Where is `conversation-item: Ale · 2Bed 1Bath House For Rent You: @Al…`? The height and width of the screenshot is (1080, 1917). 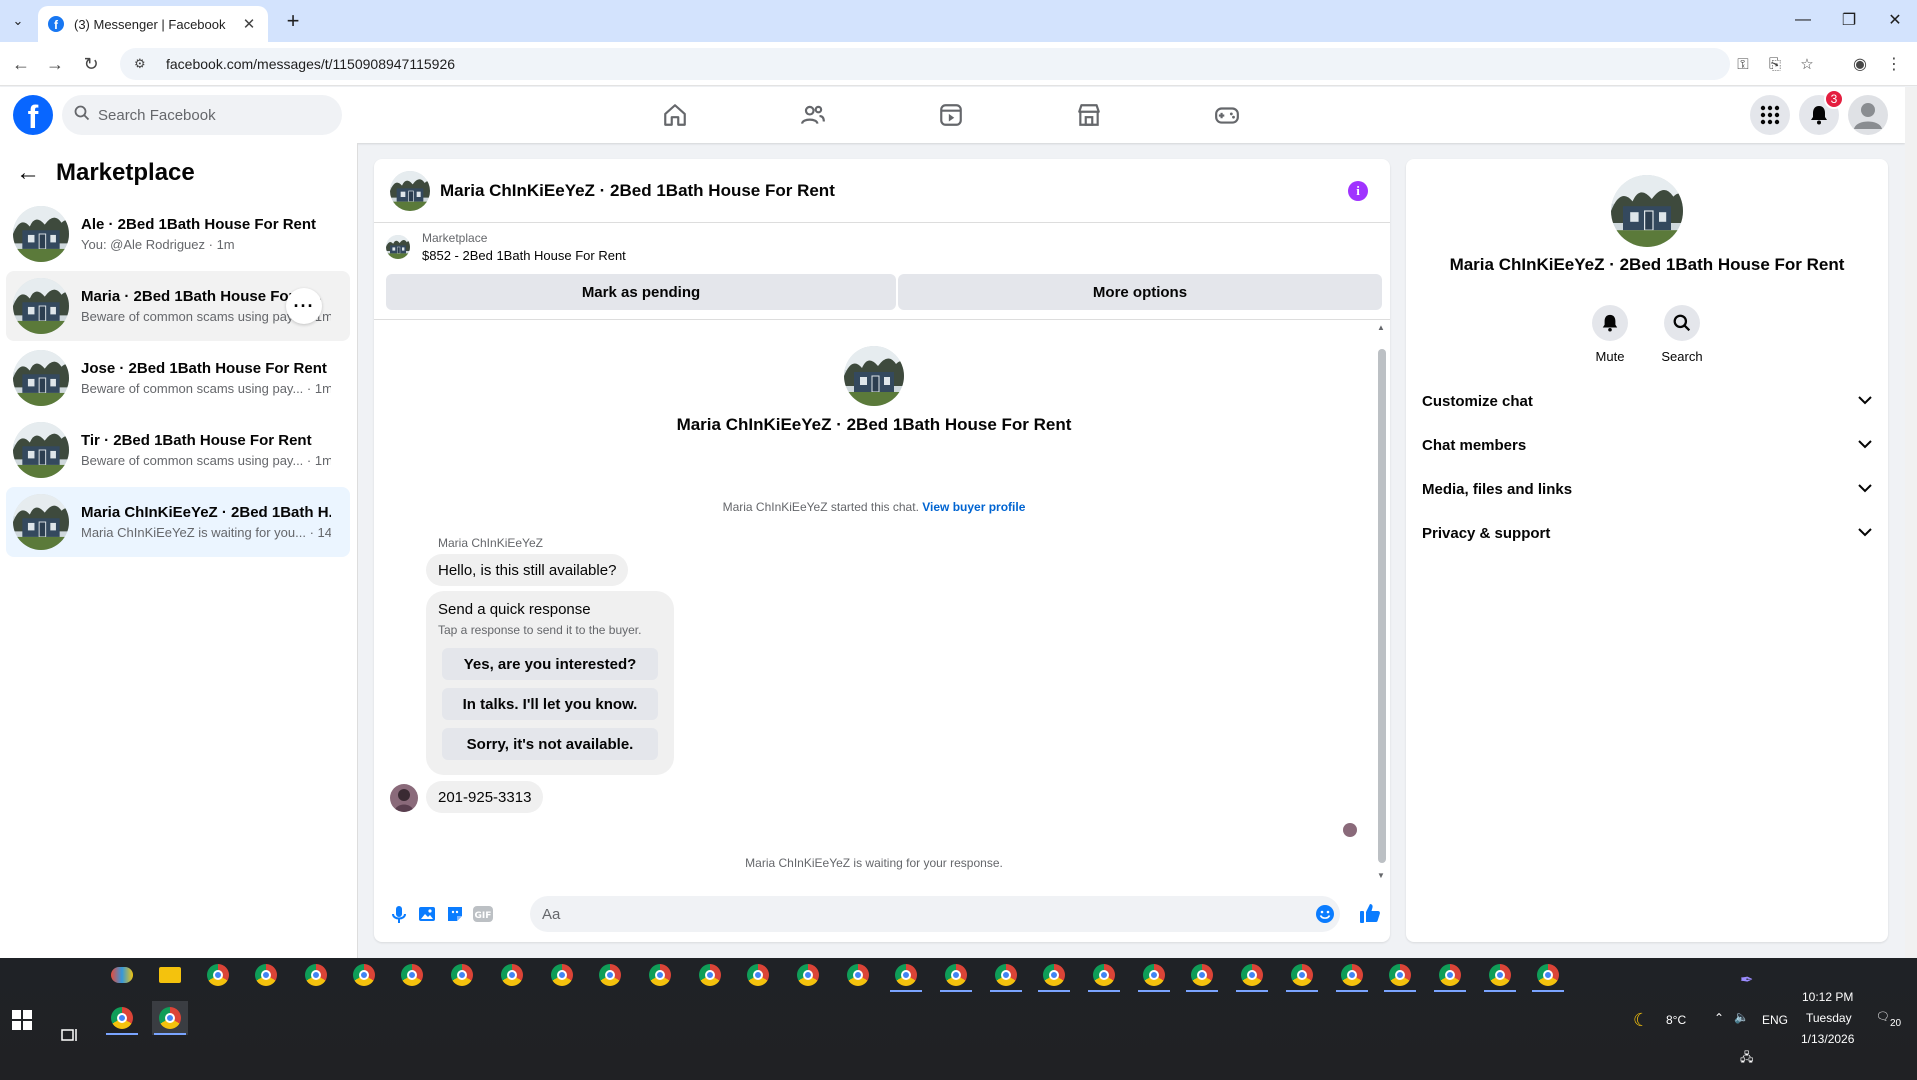 conversation-item: Ale · 2Bed 1Bath House For Rent You: @Al… is located at coordinates (178, 234).